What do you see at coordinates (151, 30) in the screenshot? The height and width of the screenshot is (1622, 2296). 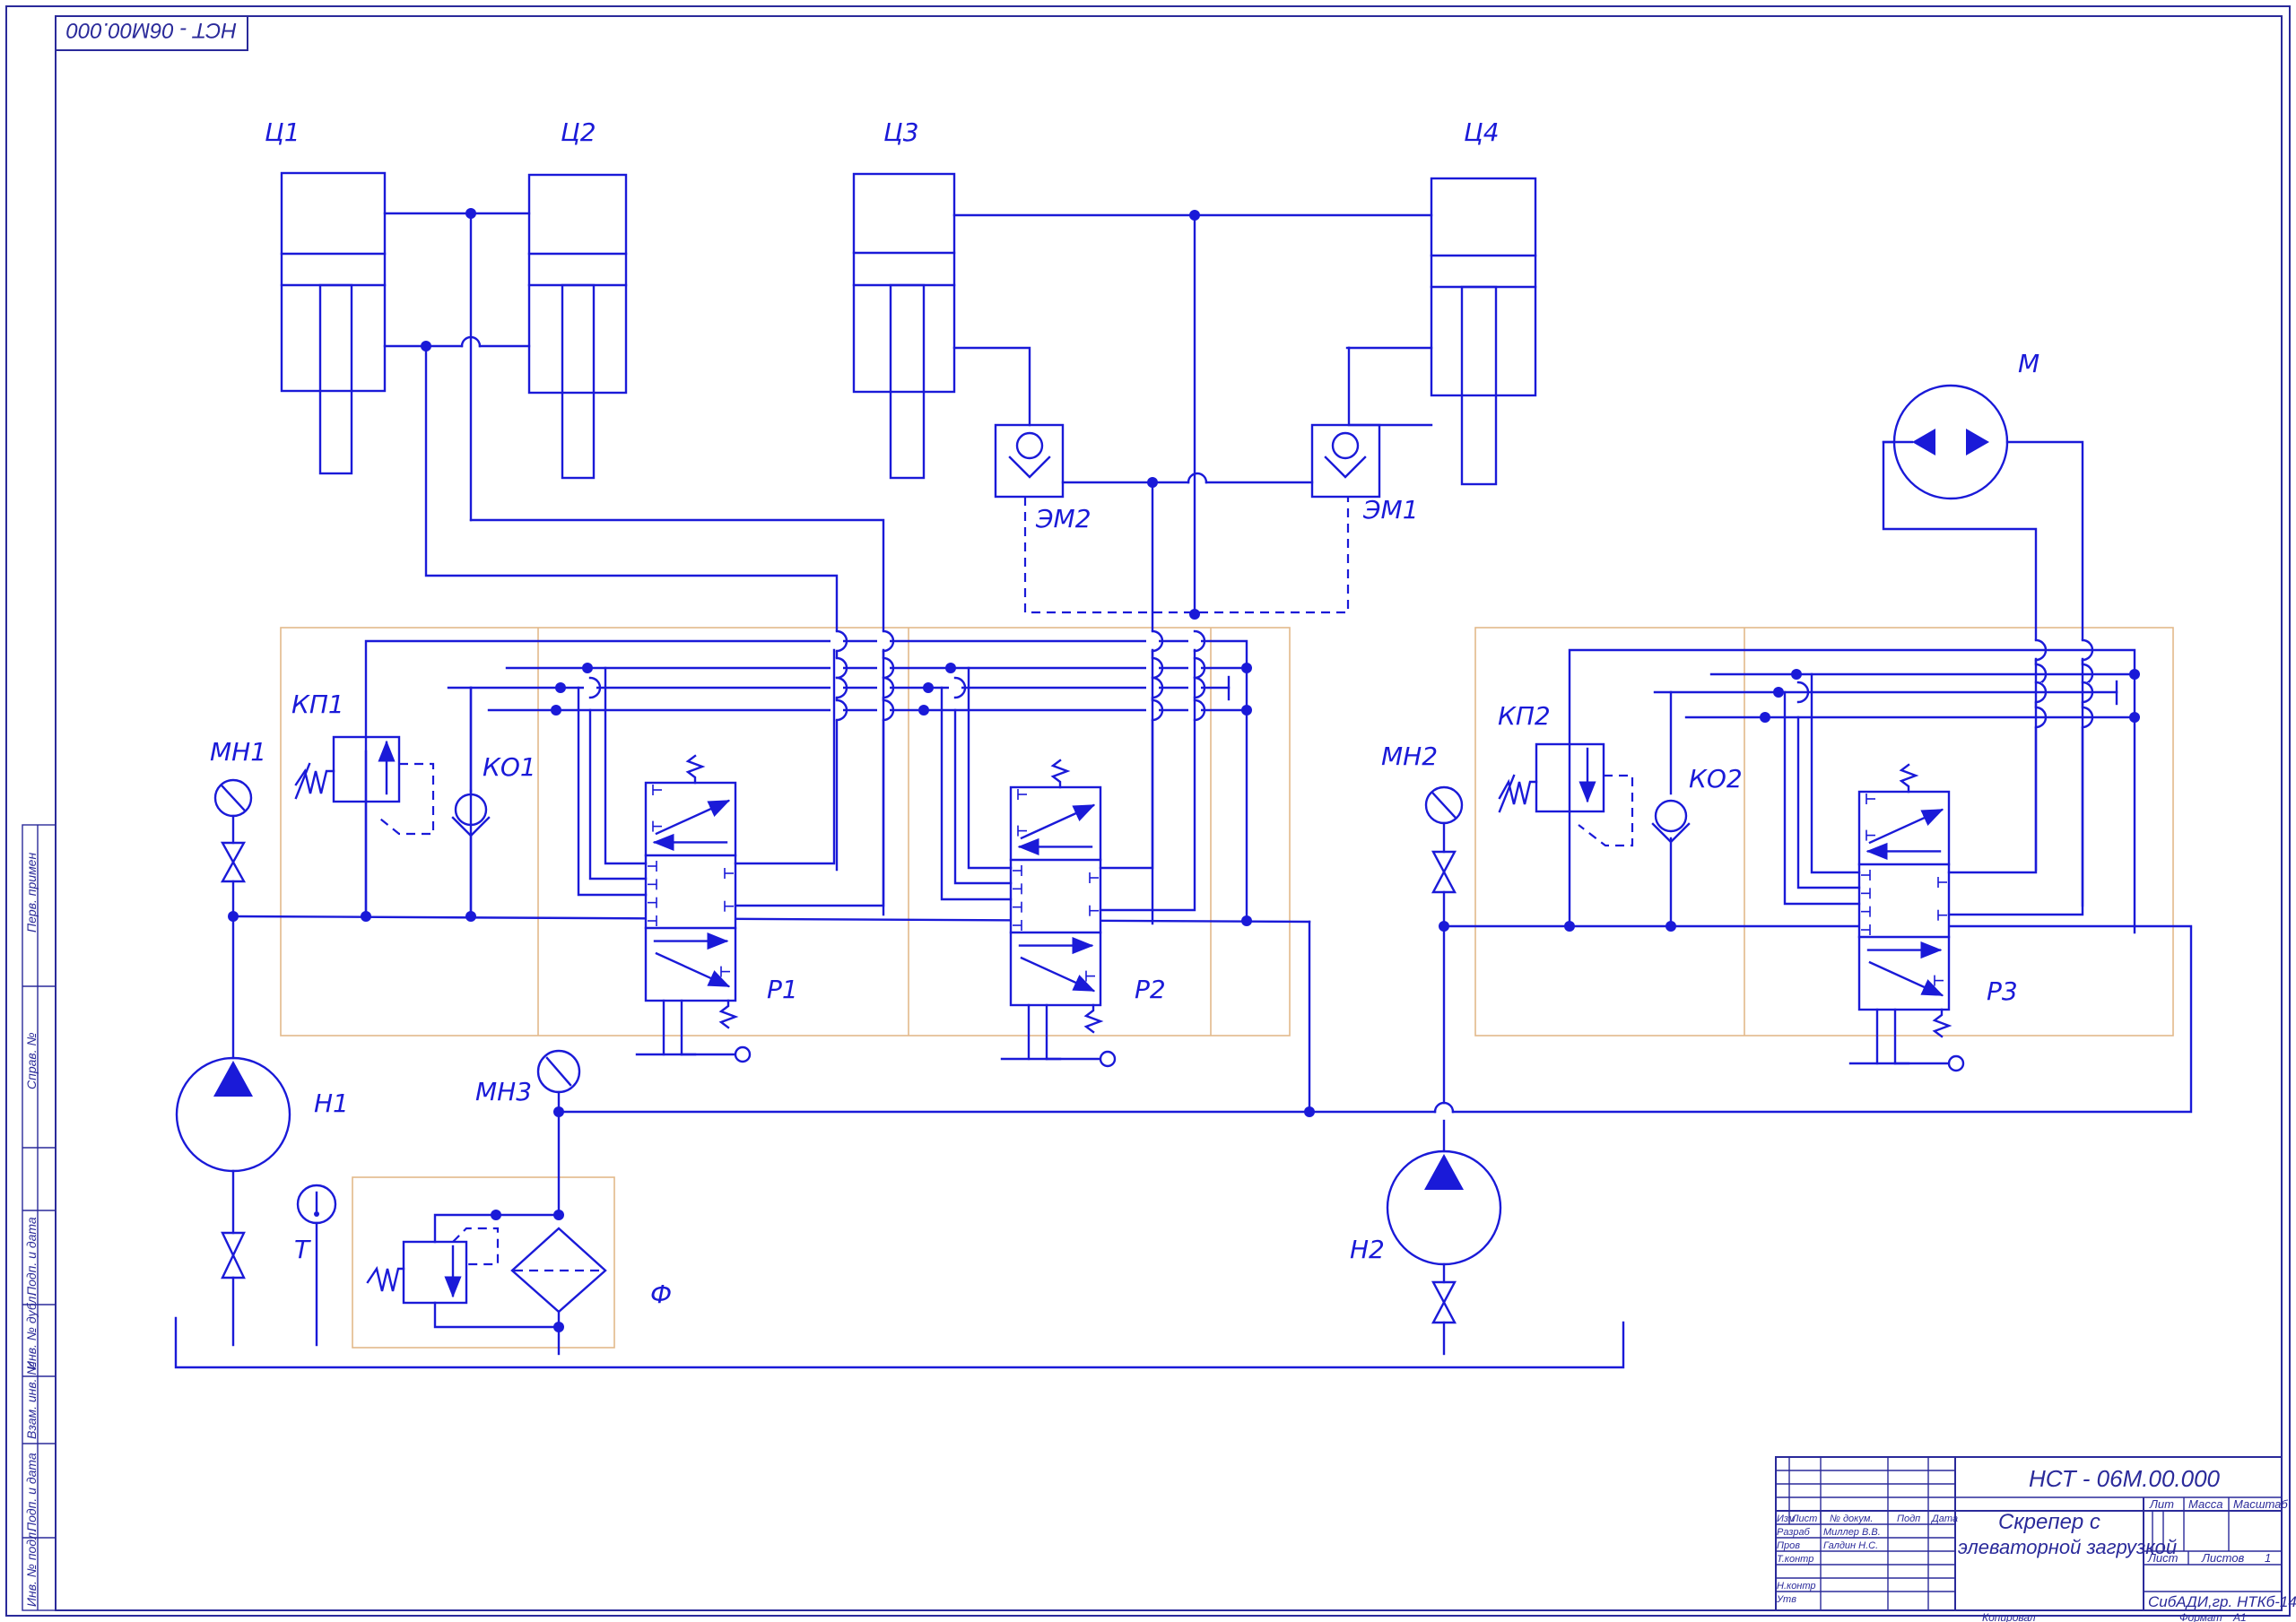 I see `corner-code: НСТ - 06М00.000` at bounding box center [151, 30].